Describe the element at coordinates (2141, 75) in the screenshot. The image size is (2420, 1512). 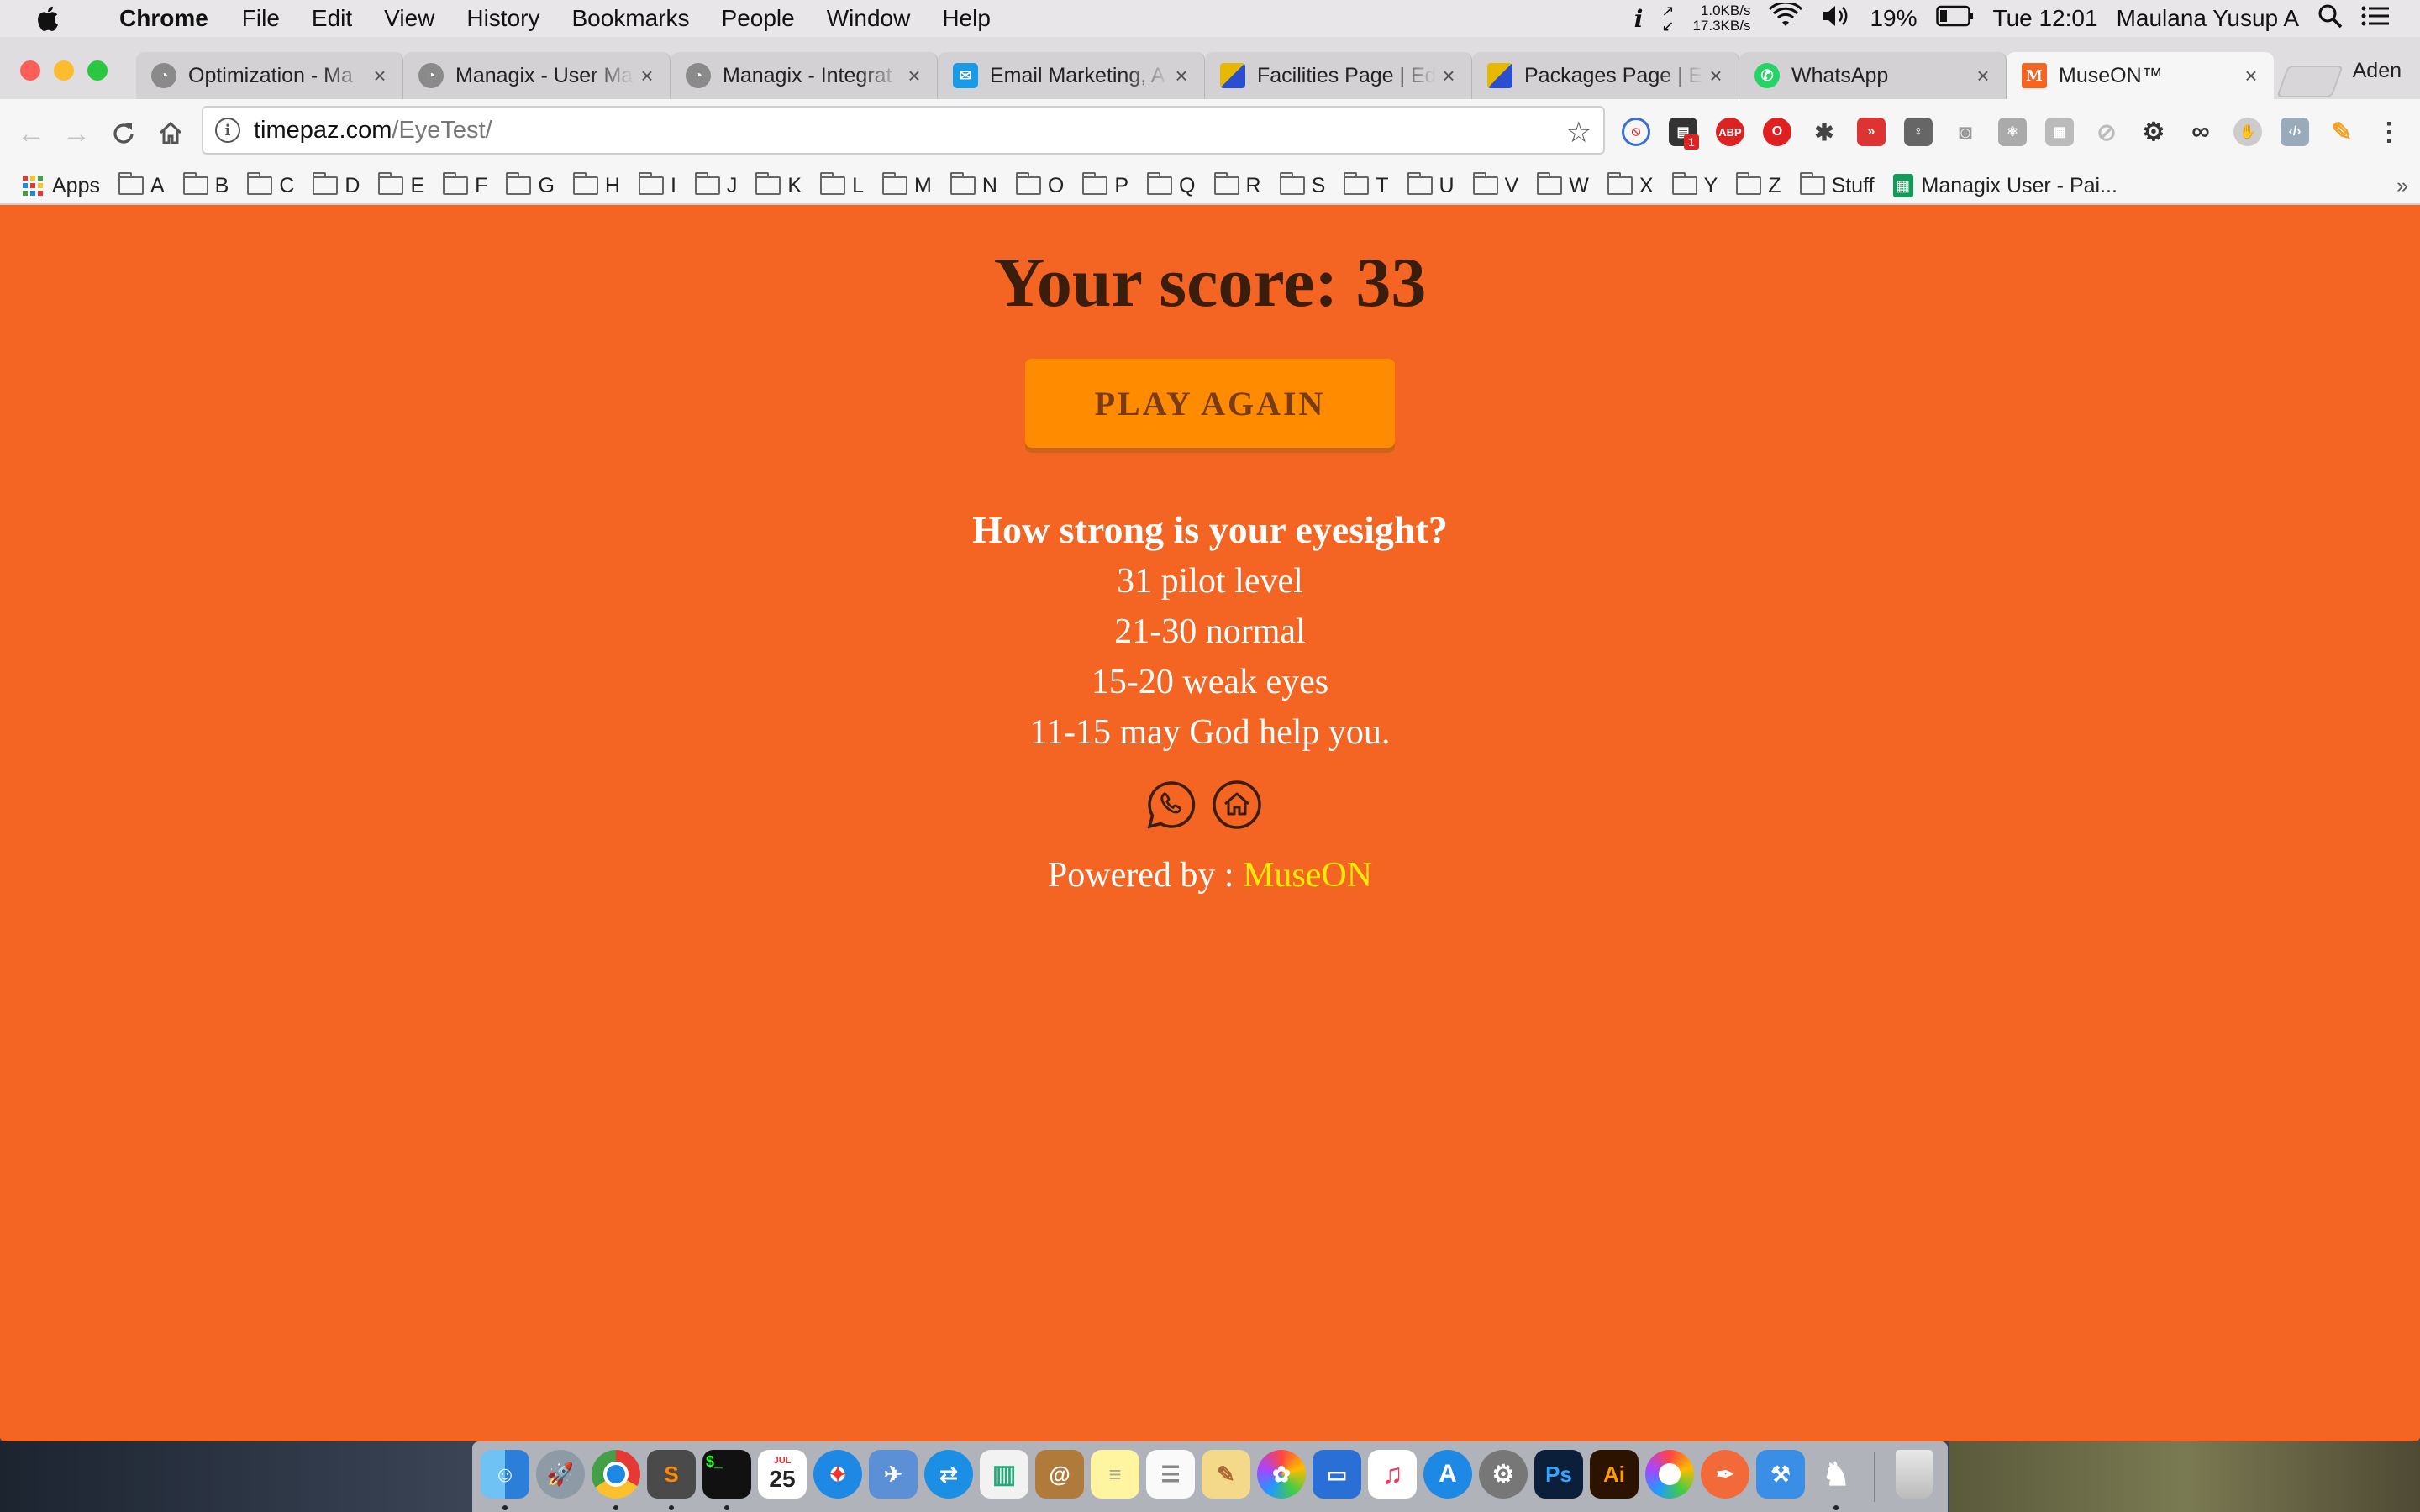
I see `tab-museon: M MuseON™ ×` at that location.